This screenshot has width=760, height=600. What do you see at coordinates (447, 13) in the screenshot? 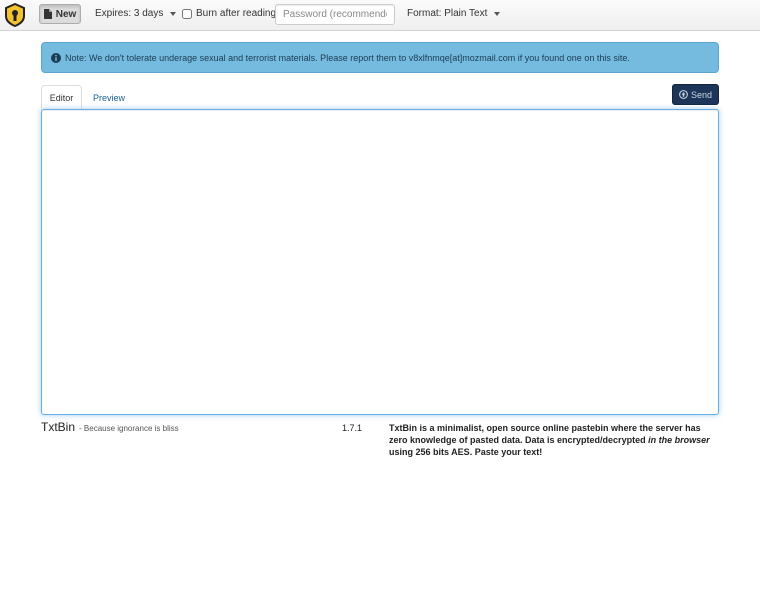
I see `format-label: Format: Plain Text` at bounding box center [447, 13].